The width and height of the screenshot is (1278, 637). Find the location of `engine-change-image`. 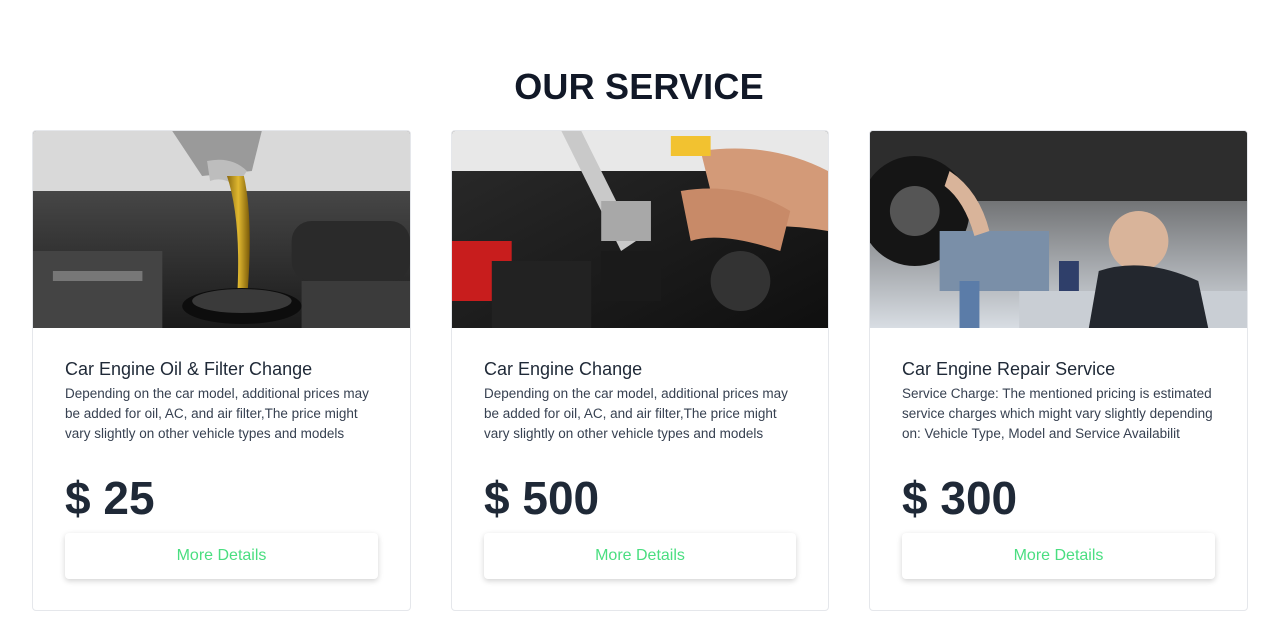

engine-change-image is located at coordinates (640, 229).